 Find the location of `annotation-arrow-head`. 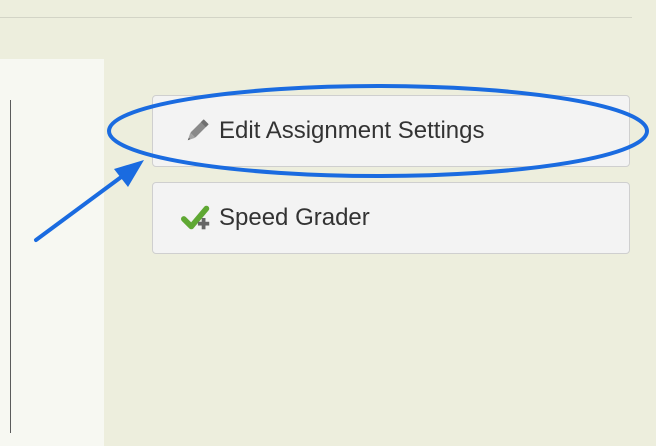

annotation-arrow-head is located at coordinates (129, 173).